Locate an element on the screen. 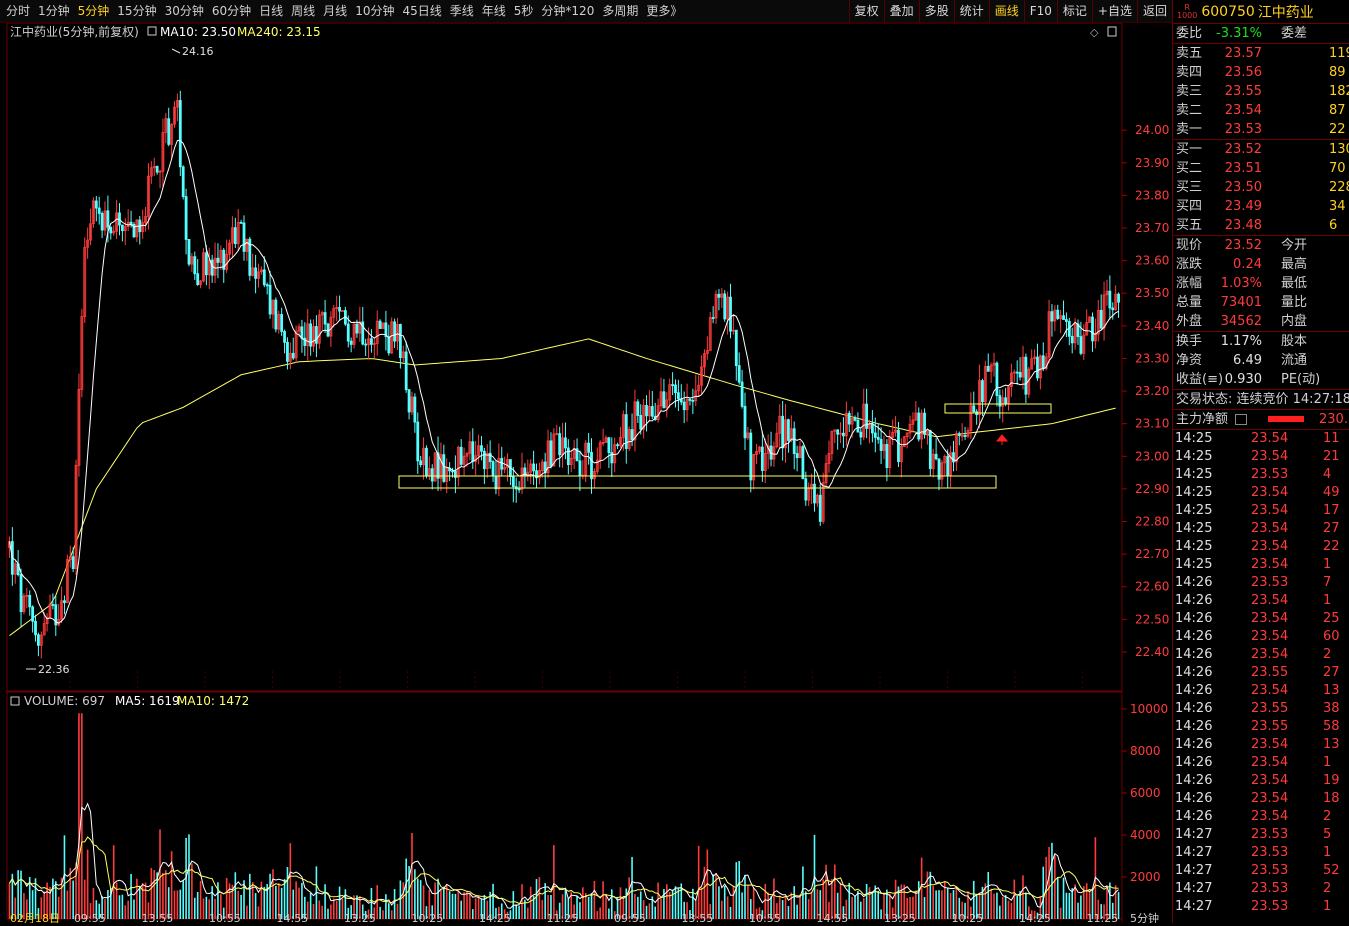  bid-row: 买二 23.51 70 is located at coordinates (1261, 168).